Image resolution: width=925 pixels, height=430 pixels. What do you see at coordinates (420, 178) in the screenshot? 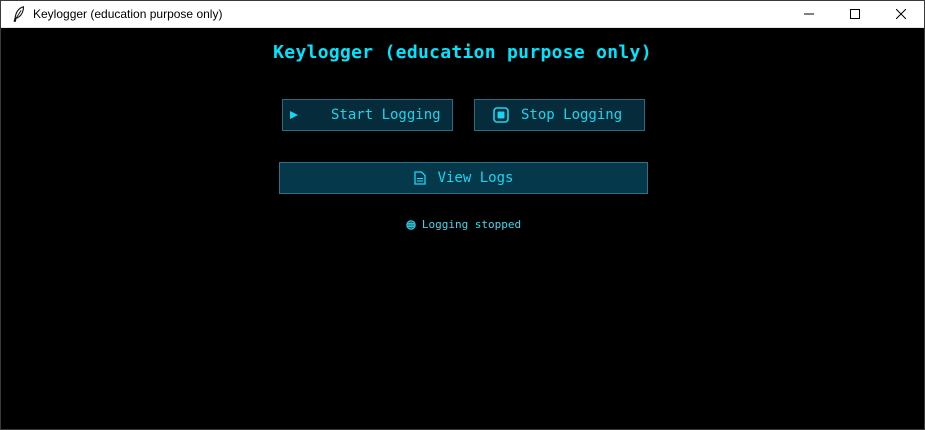
I see `document-icon` at bounding box center [420, 178].